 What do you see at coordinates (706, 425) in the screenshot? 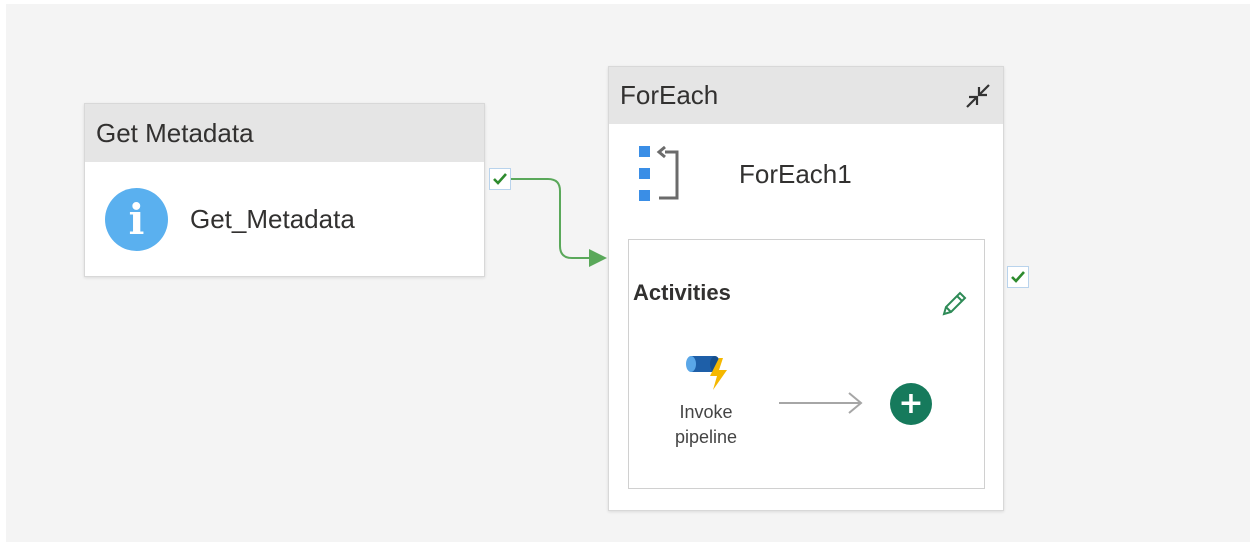
I see `invoke-pipeline-label: Invoke pipeline` at bounding box center [706, 425].